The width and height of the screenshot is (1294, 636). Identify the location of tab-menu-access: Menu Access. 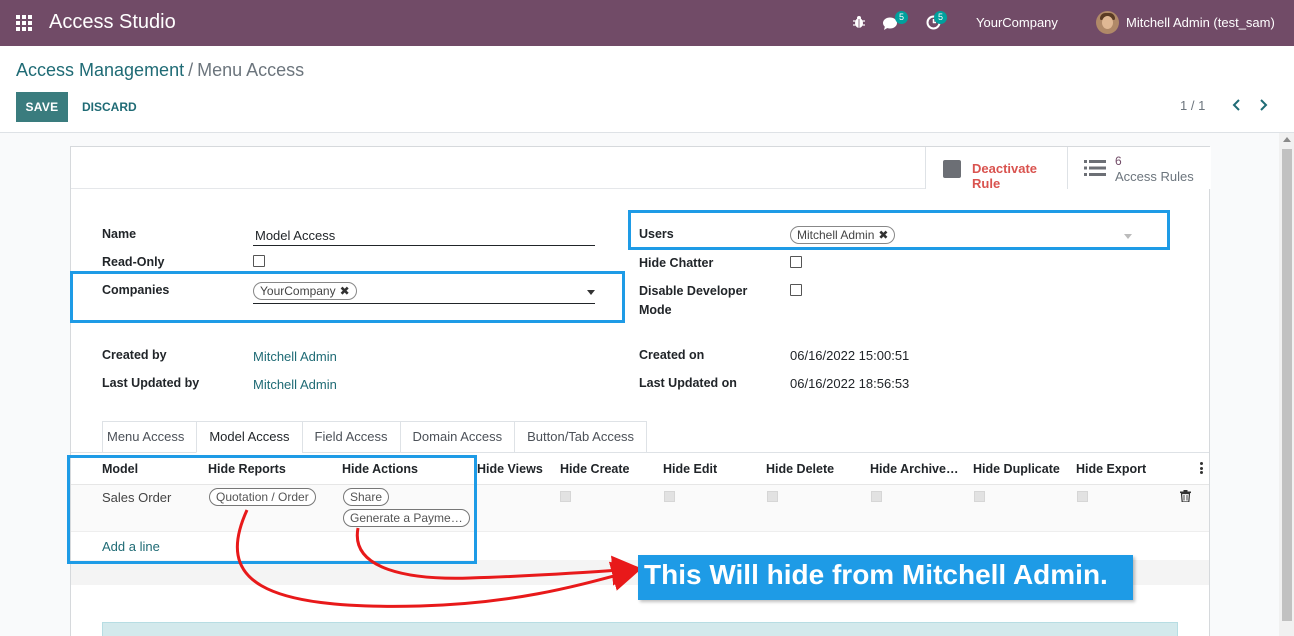
(149, 437).